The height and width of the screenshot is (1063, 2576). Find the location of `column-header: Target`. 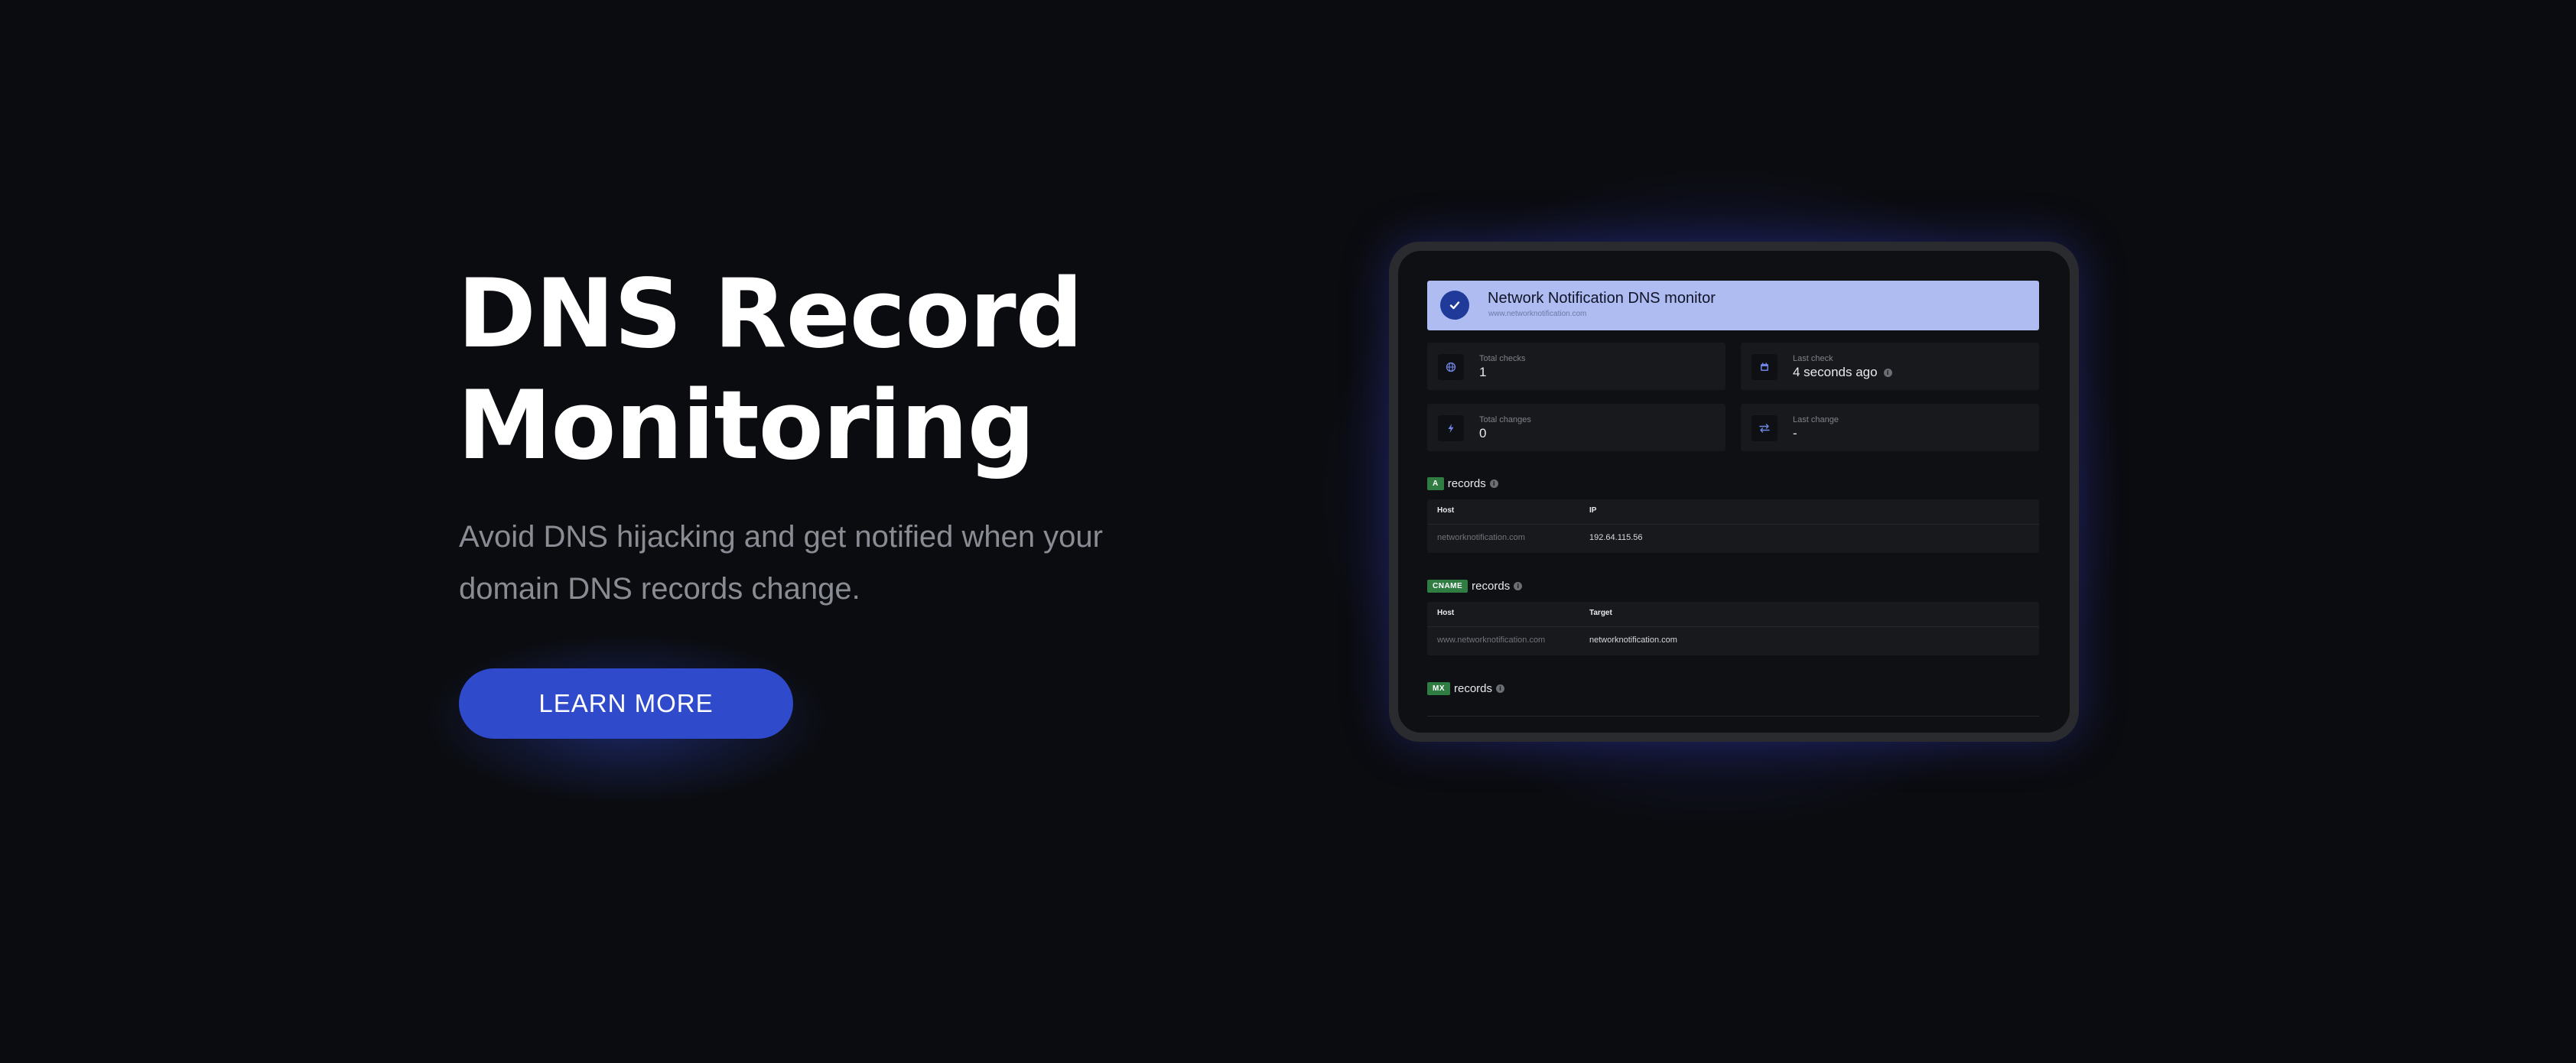

column-header: Target is located at coordinates (1600, 613).